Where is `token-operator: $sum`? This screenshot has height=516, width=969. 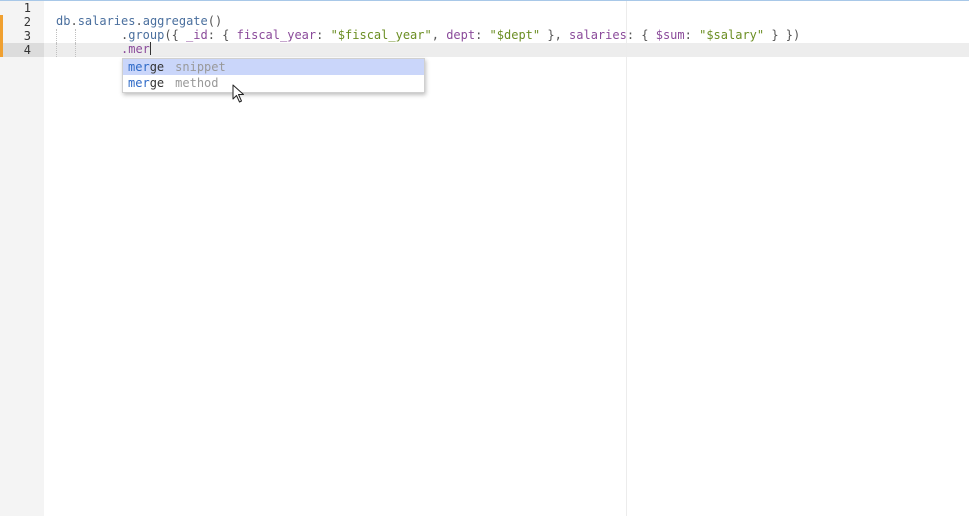
token-operator: $sum is located at coordinates (670, 35).